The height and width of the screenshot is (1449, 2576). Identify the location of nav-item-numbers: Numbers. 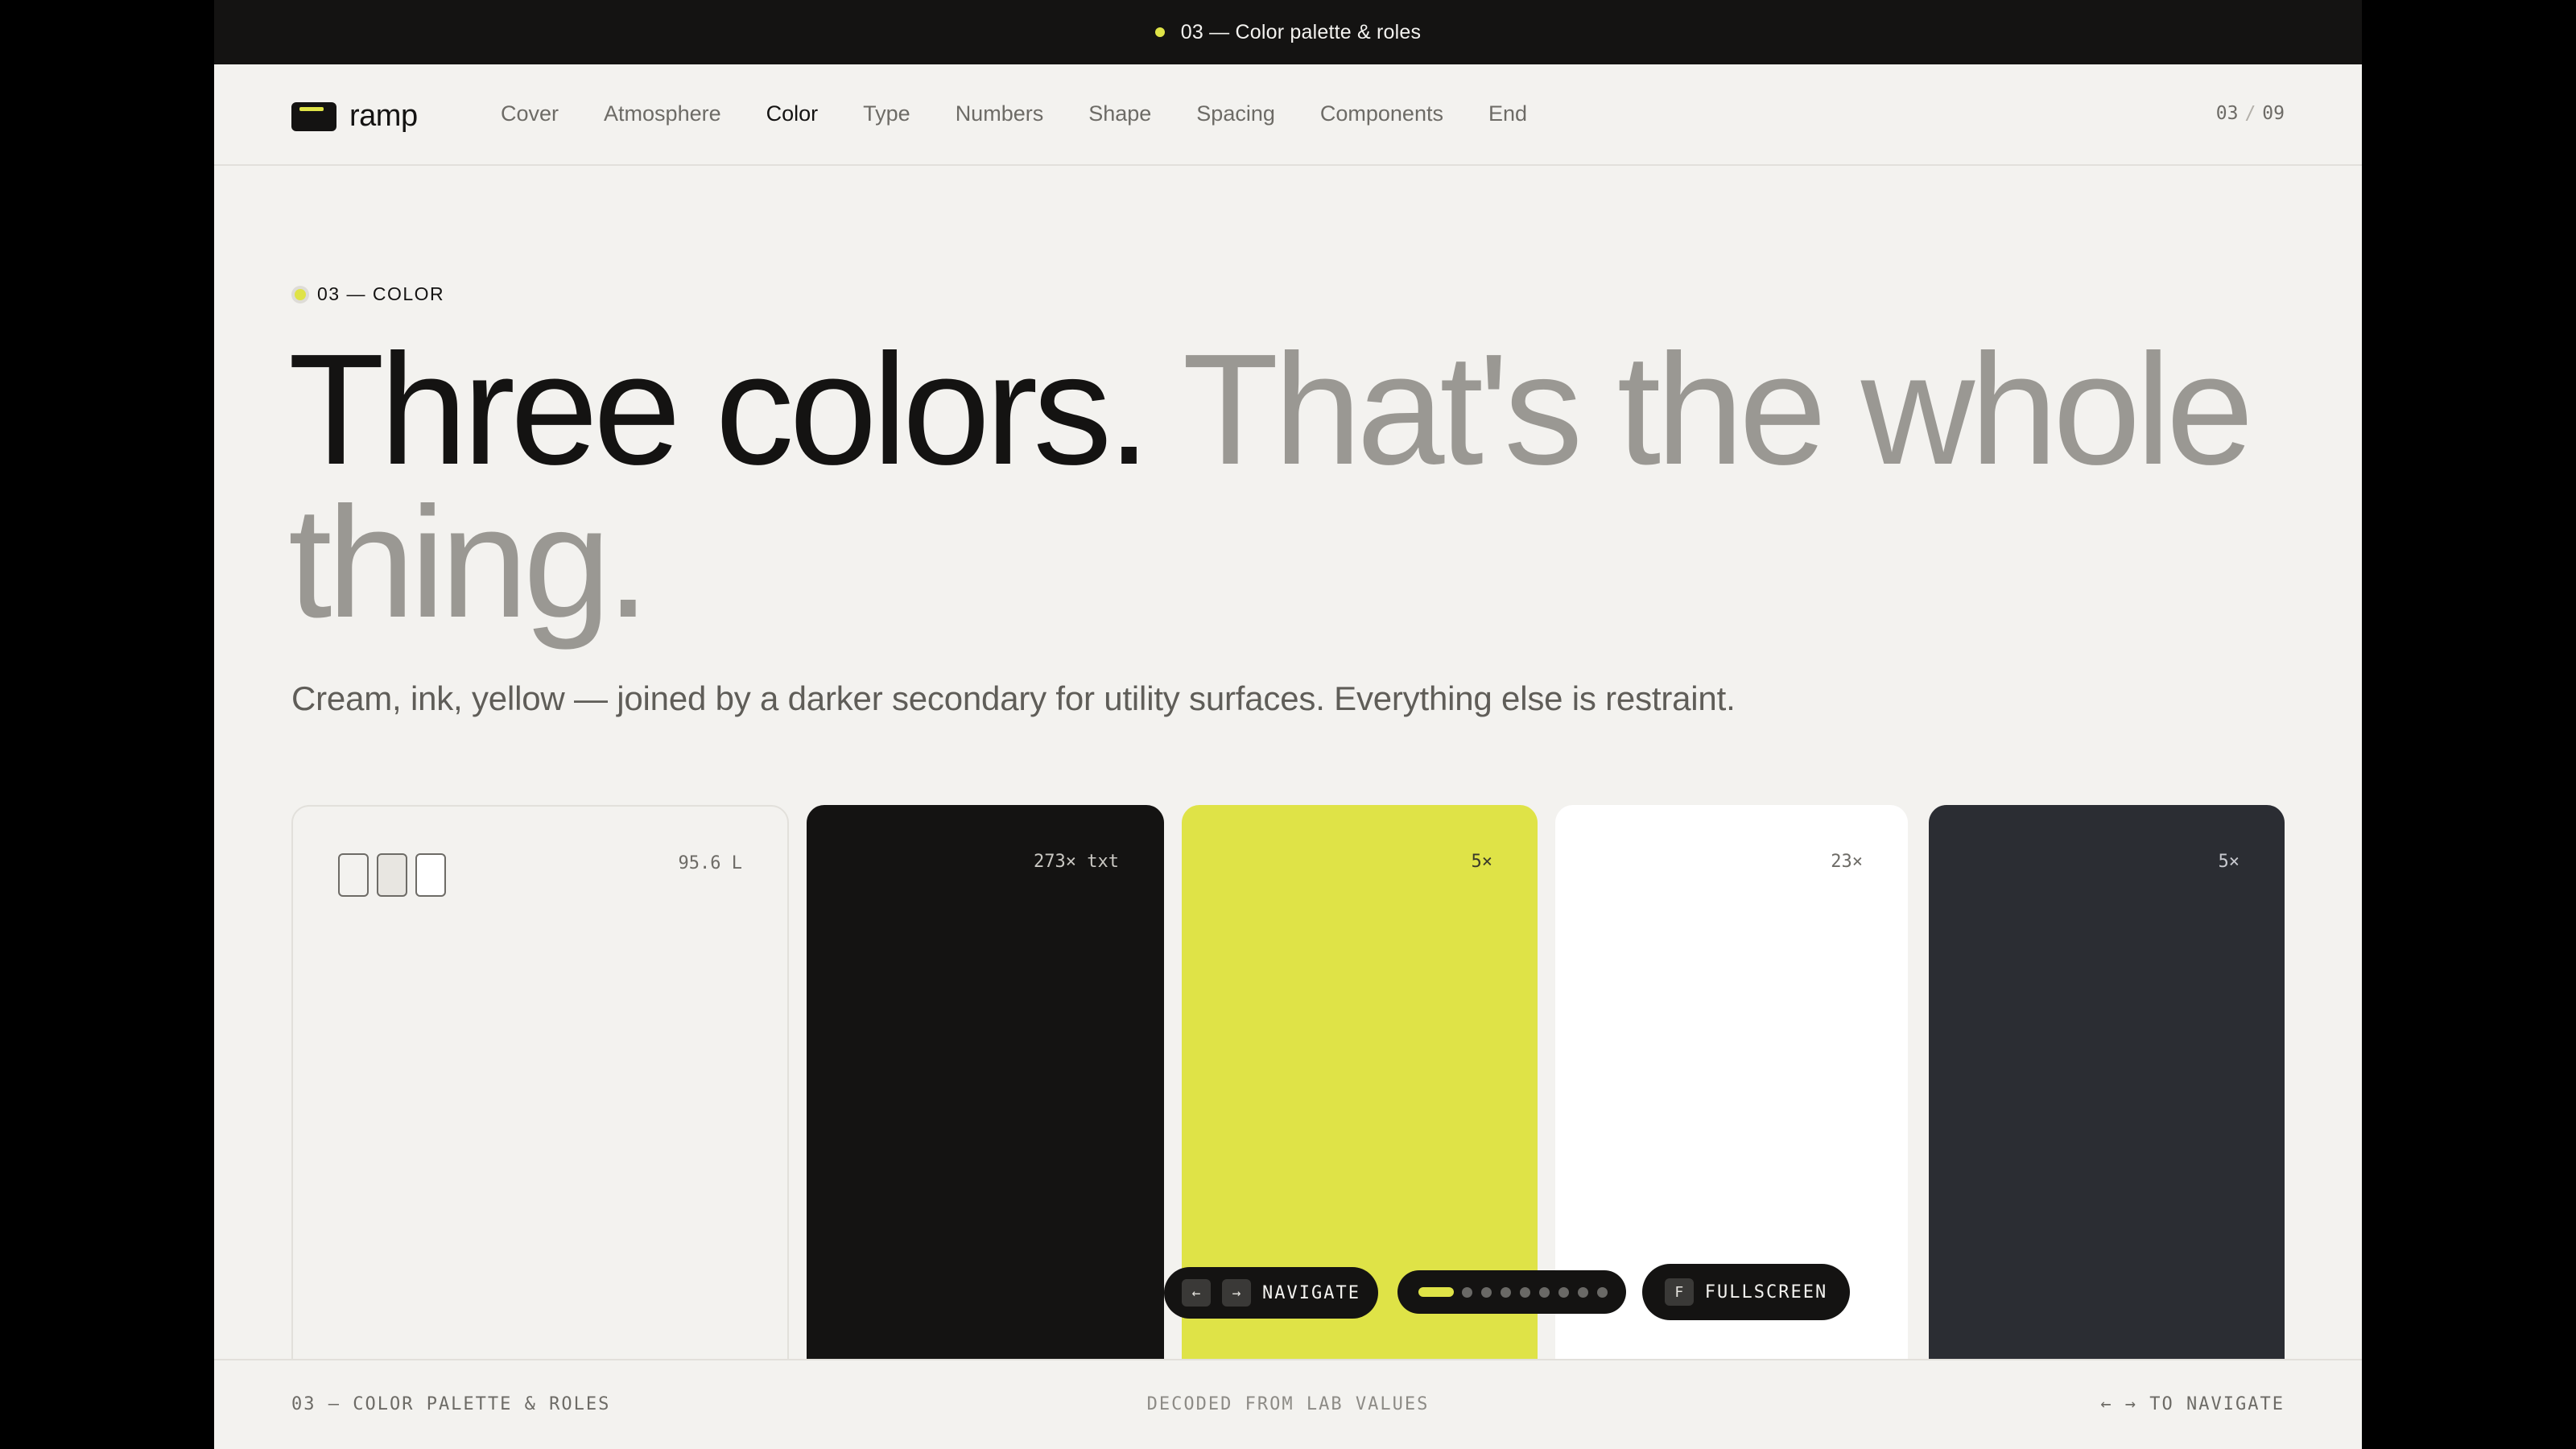
(1000, 113).